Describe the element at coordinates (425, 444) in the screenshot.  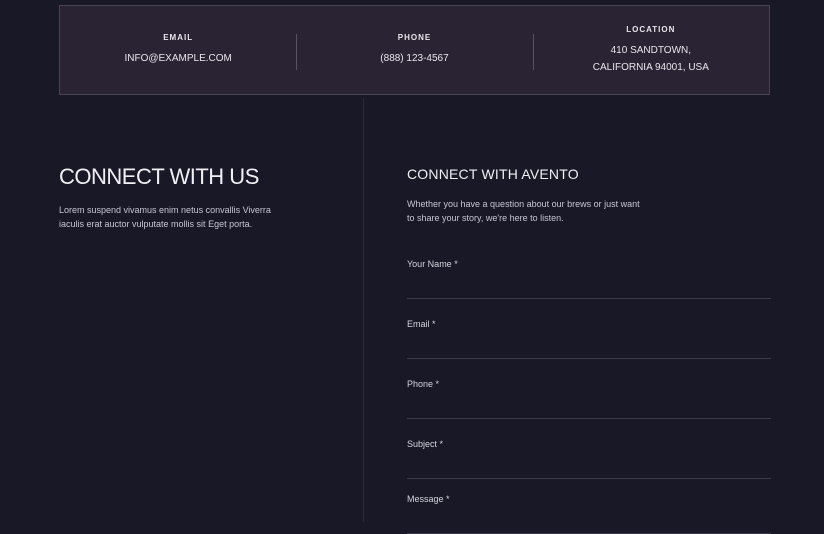
I see `subject-field-label: Subject *` at that location.